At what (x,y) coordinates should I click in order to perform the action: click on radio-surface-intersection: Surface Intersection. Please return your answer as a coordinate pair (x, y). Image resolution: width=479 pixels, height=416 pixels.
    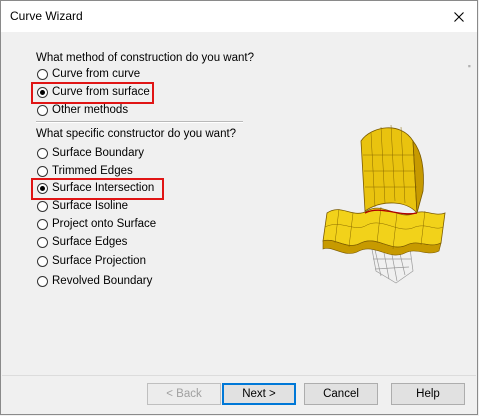
    Looking at the image, I should click on (95, 188).